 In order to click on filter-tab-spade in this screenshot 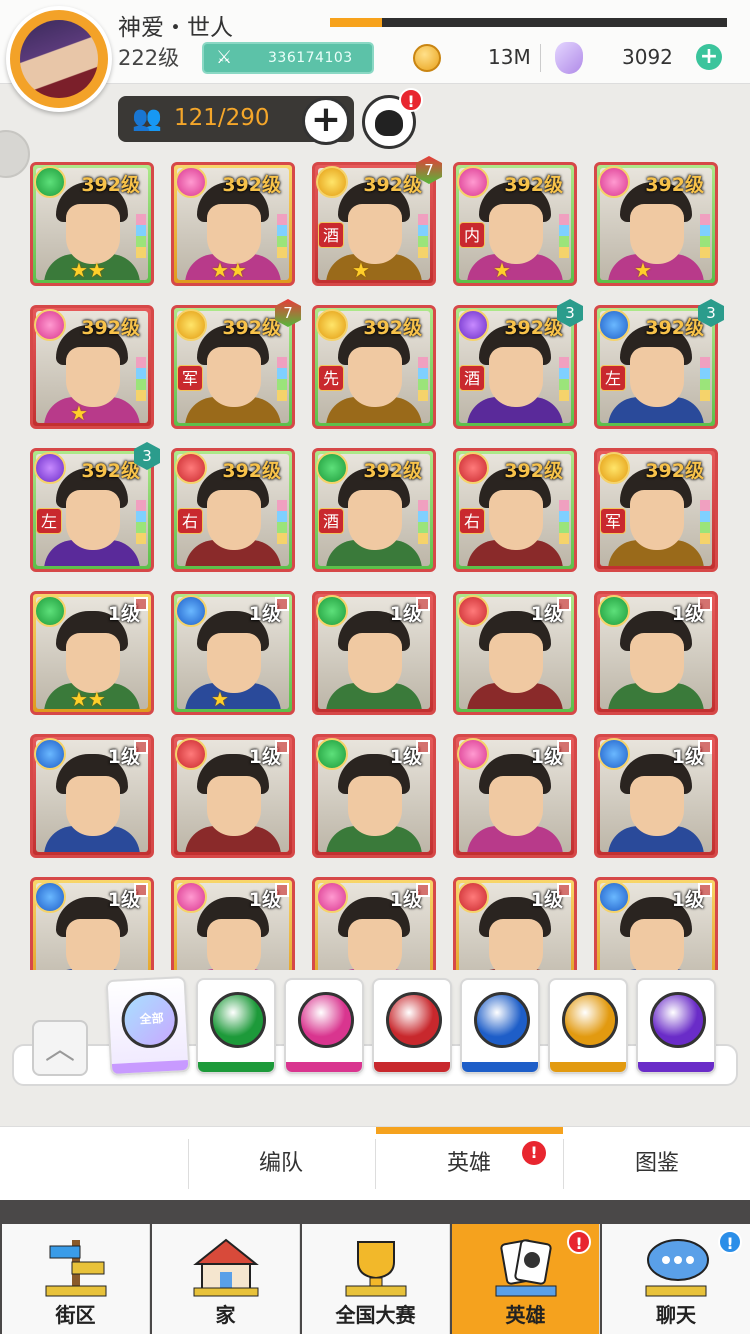, I will do `click(236, 1026)`.